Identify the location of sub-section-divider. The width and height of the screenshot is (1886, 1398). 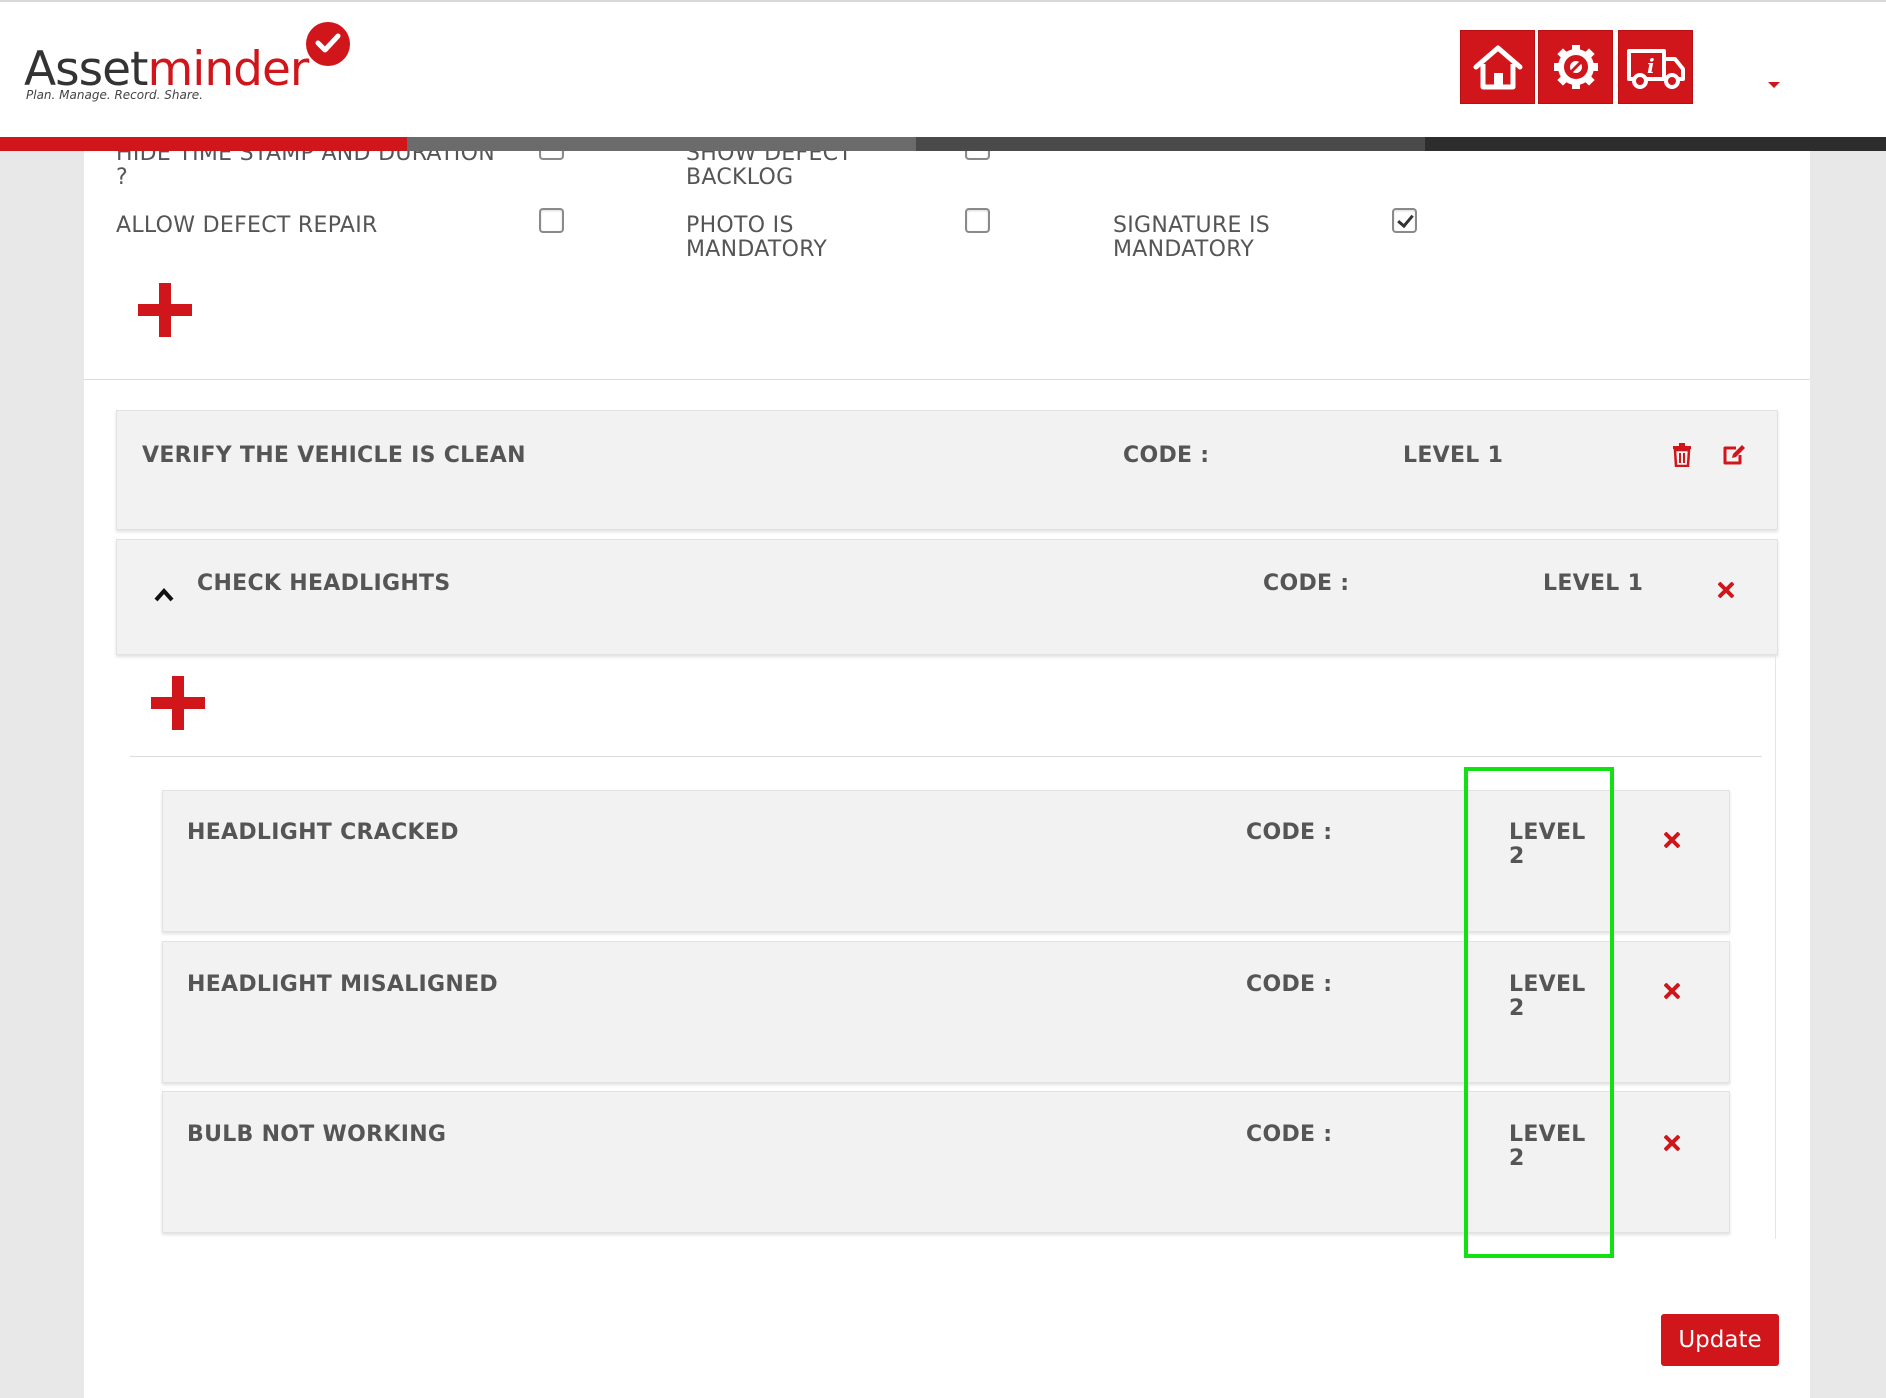
(946, 756).